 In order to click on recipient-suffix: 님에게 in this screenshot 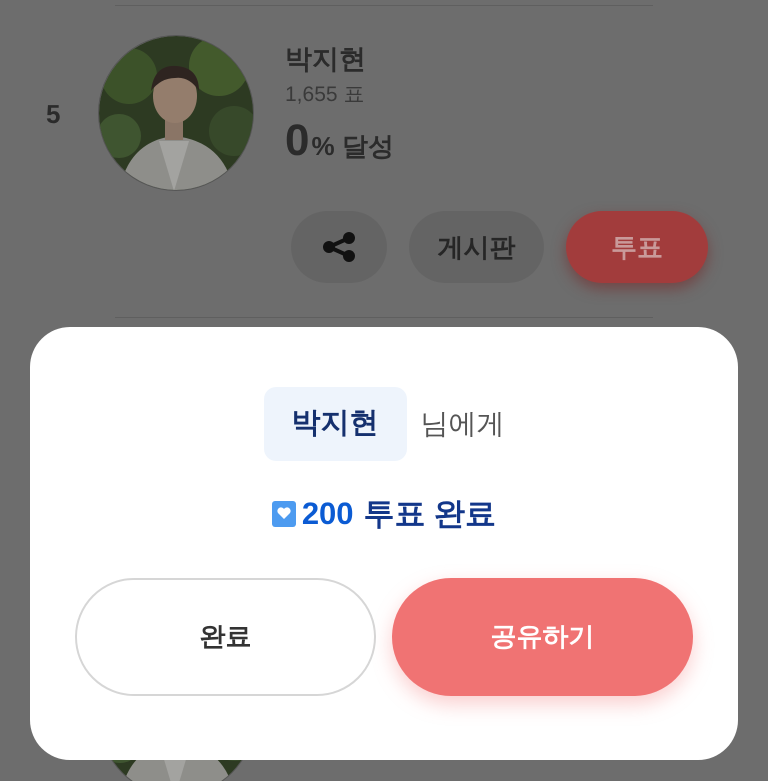, I will do `click(462, 424)`.